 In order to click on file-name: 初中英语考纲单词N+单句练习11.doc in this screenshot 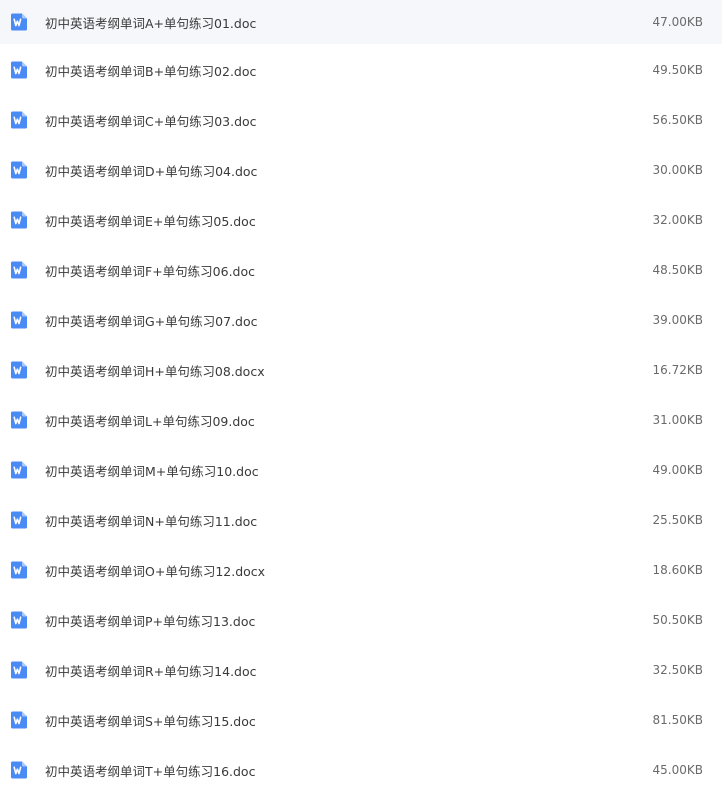, I will do `click(151, 520)`.